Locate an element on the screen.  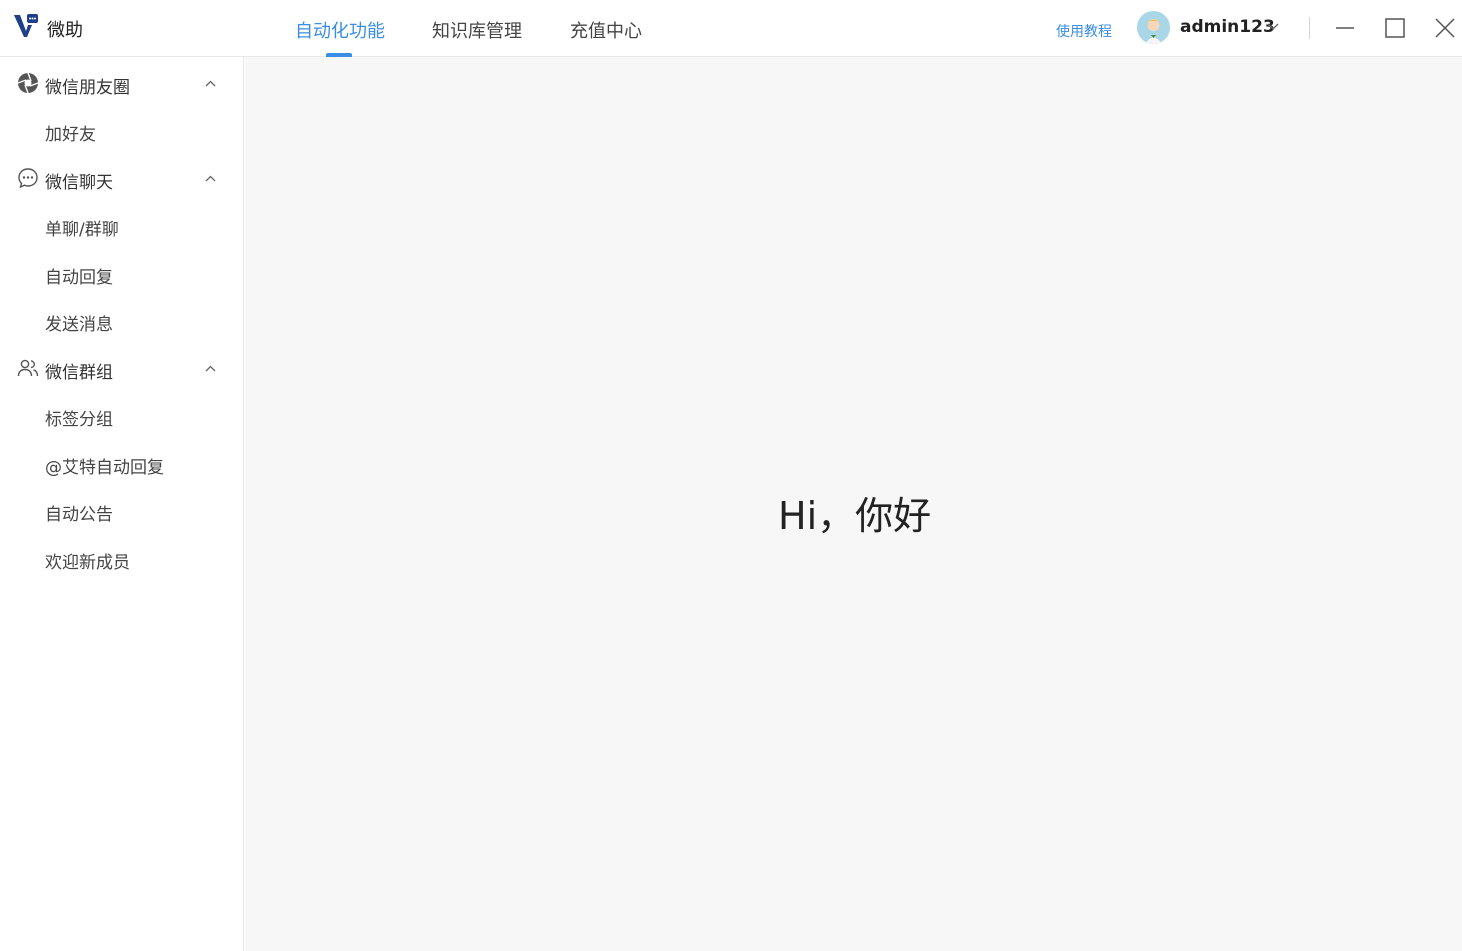
sidebar-group-chat: 微信聊天 is located at coordinates (121, 177).